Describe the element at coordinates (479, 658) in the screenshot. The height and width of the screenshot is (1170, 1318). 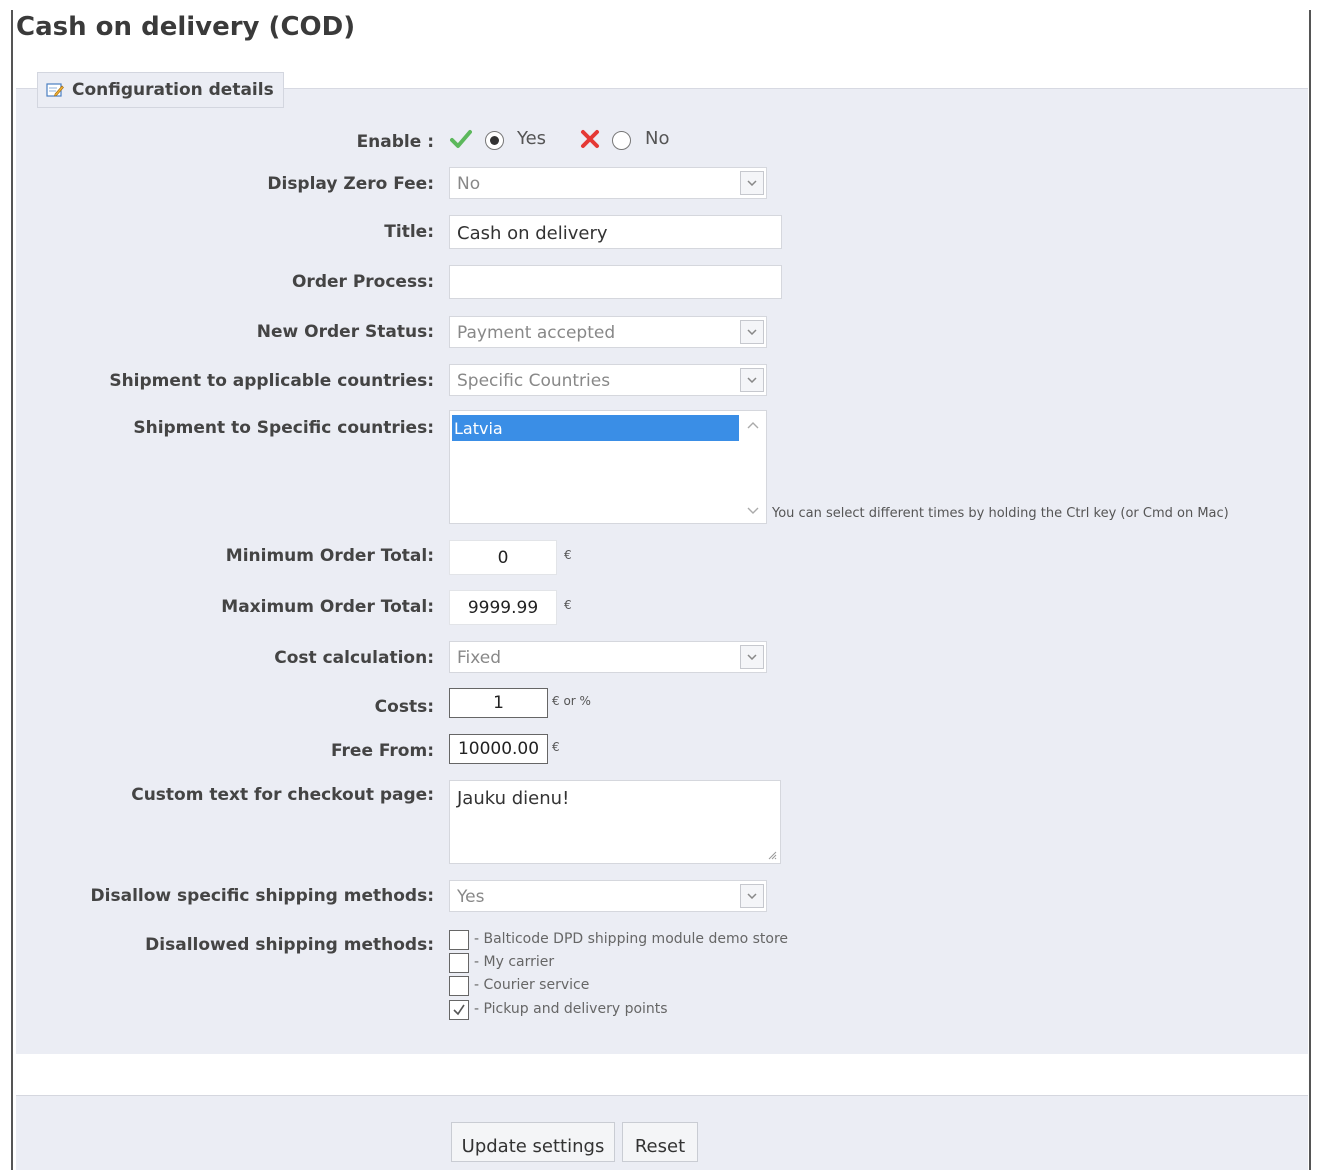
I see `cost-calculation-value: Fixed` at that location.